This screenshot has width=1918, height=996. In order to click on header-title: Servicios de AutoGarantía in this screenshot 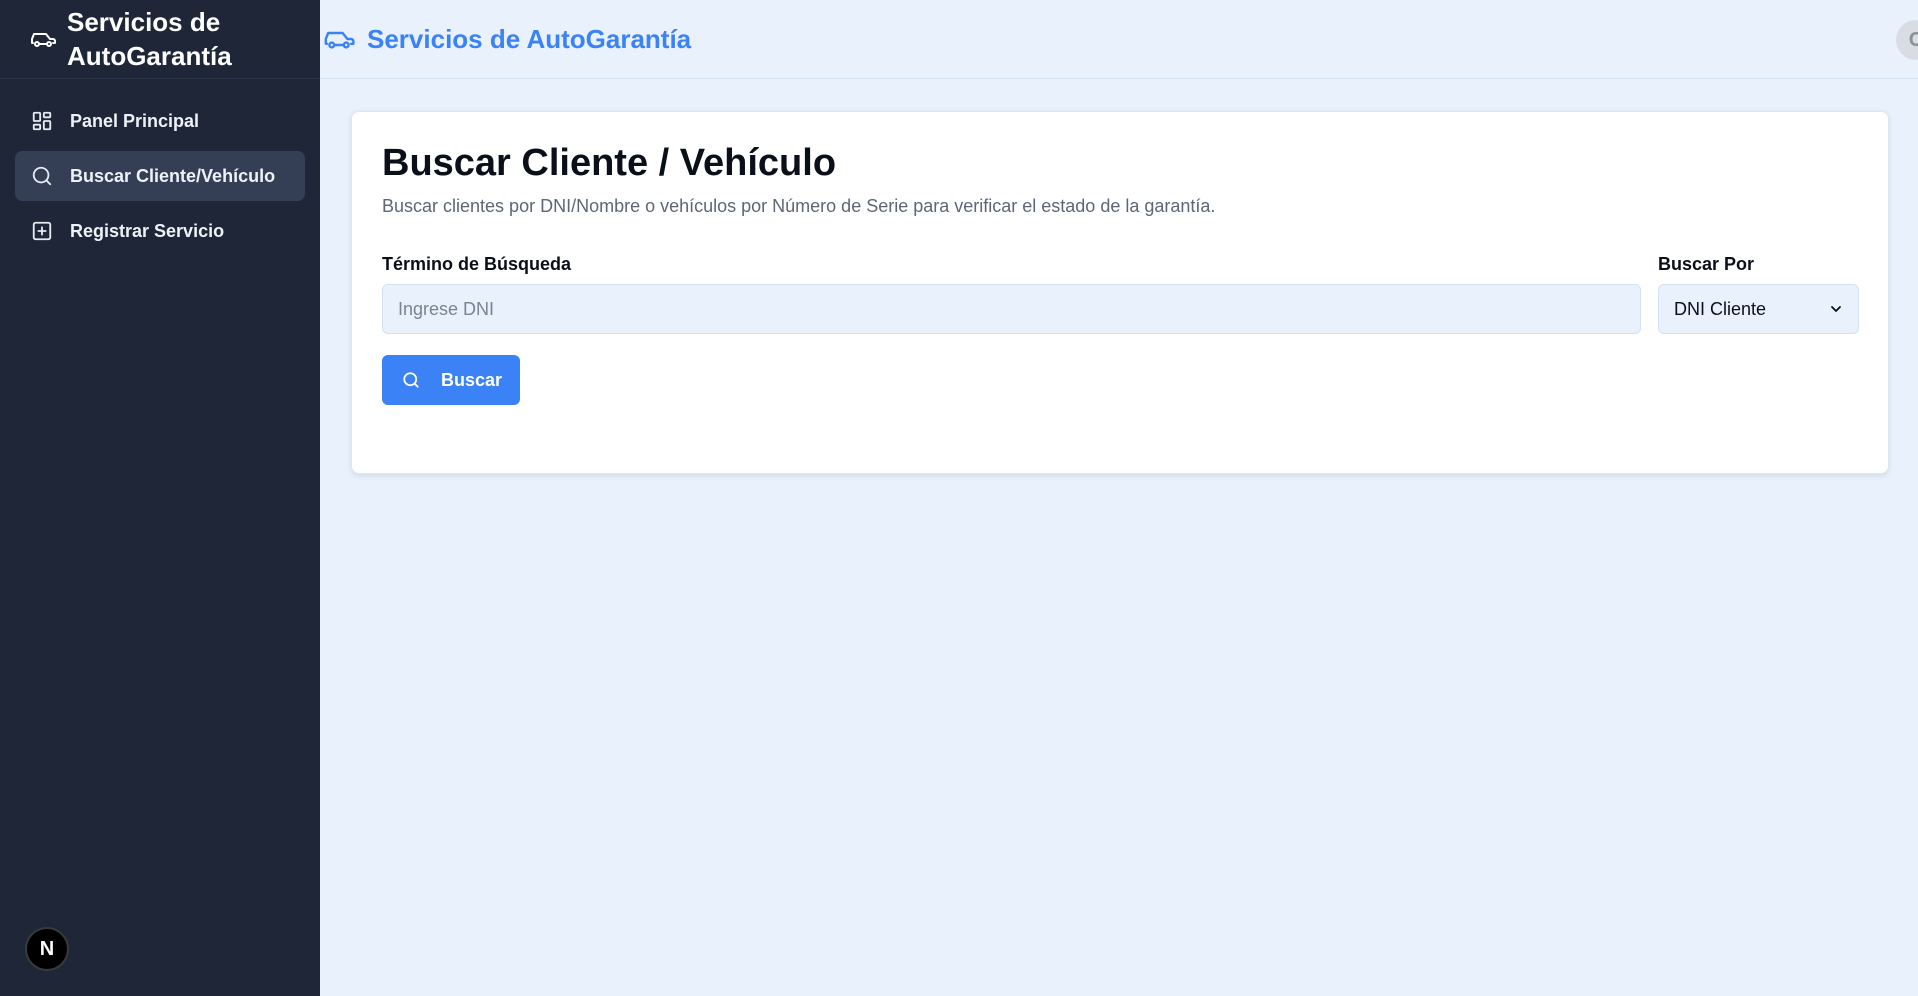, I will do `click(529, 38)`.